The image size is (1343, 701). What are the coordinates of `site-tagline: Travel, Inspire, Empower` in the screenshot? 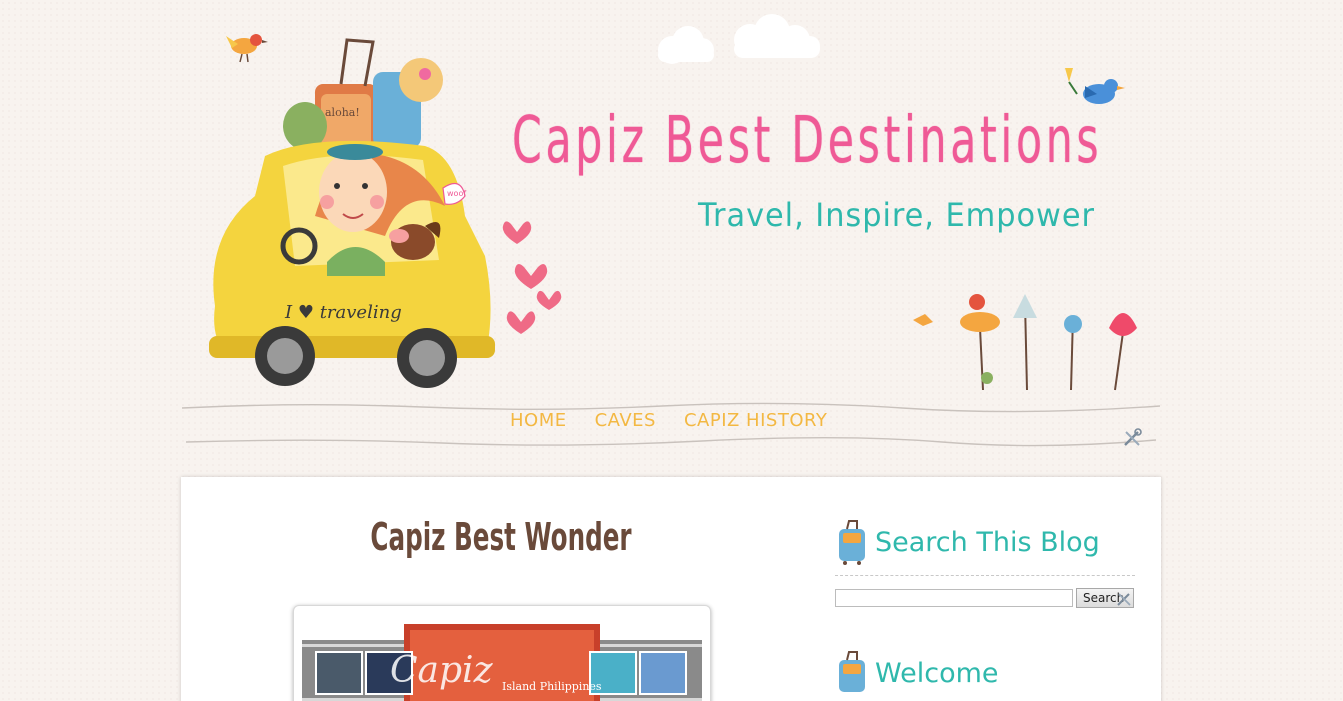 It's located at (896, 215).